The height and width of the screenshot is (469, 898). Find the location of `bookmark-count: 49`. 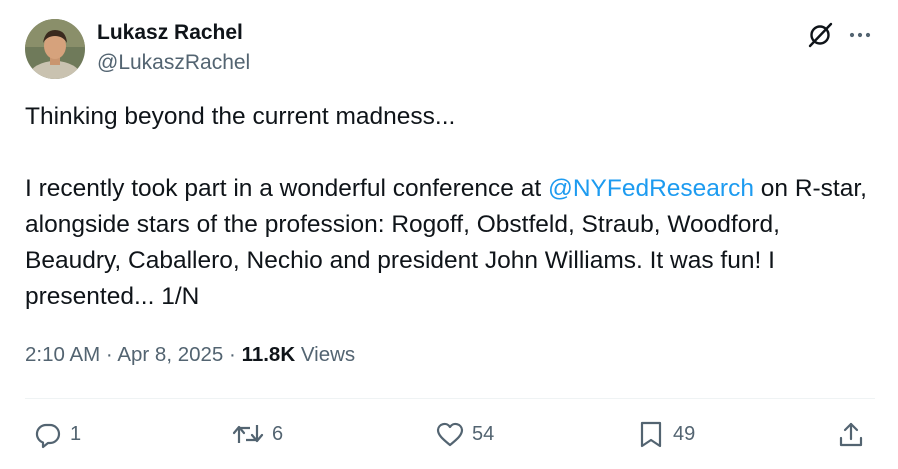

bookmark-count: 49 is located at coordinates (684, 433).